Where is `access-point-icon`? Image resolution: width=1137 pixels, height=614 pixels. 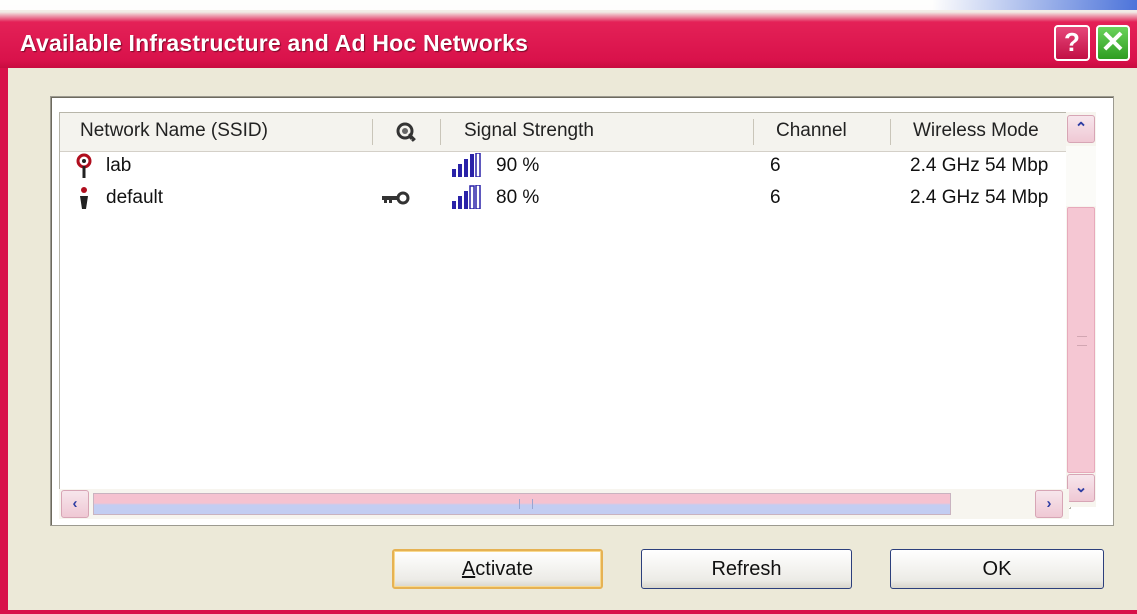 access-point-icon is located at coordinates (84, 165).